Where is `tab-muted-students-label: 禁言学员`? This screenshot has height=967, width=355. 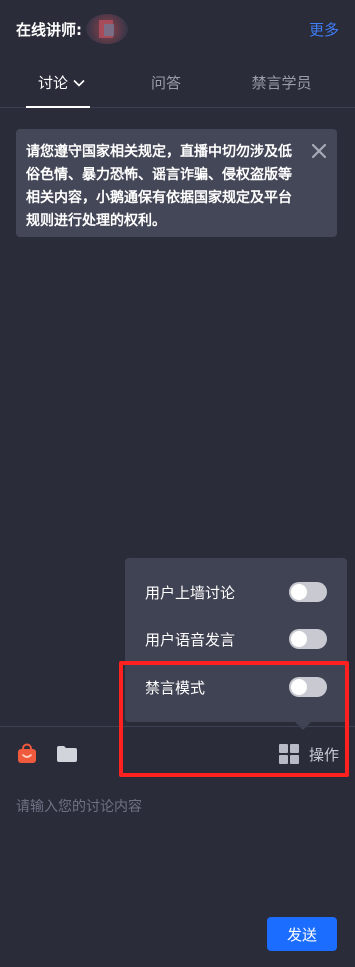 tab-muted-students-label: 禁言学员 is located at coordinates (281, 83).